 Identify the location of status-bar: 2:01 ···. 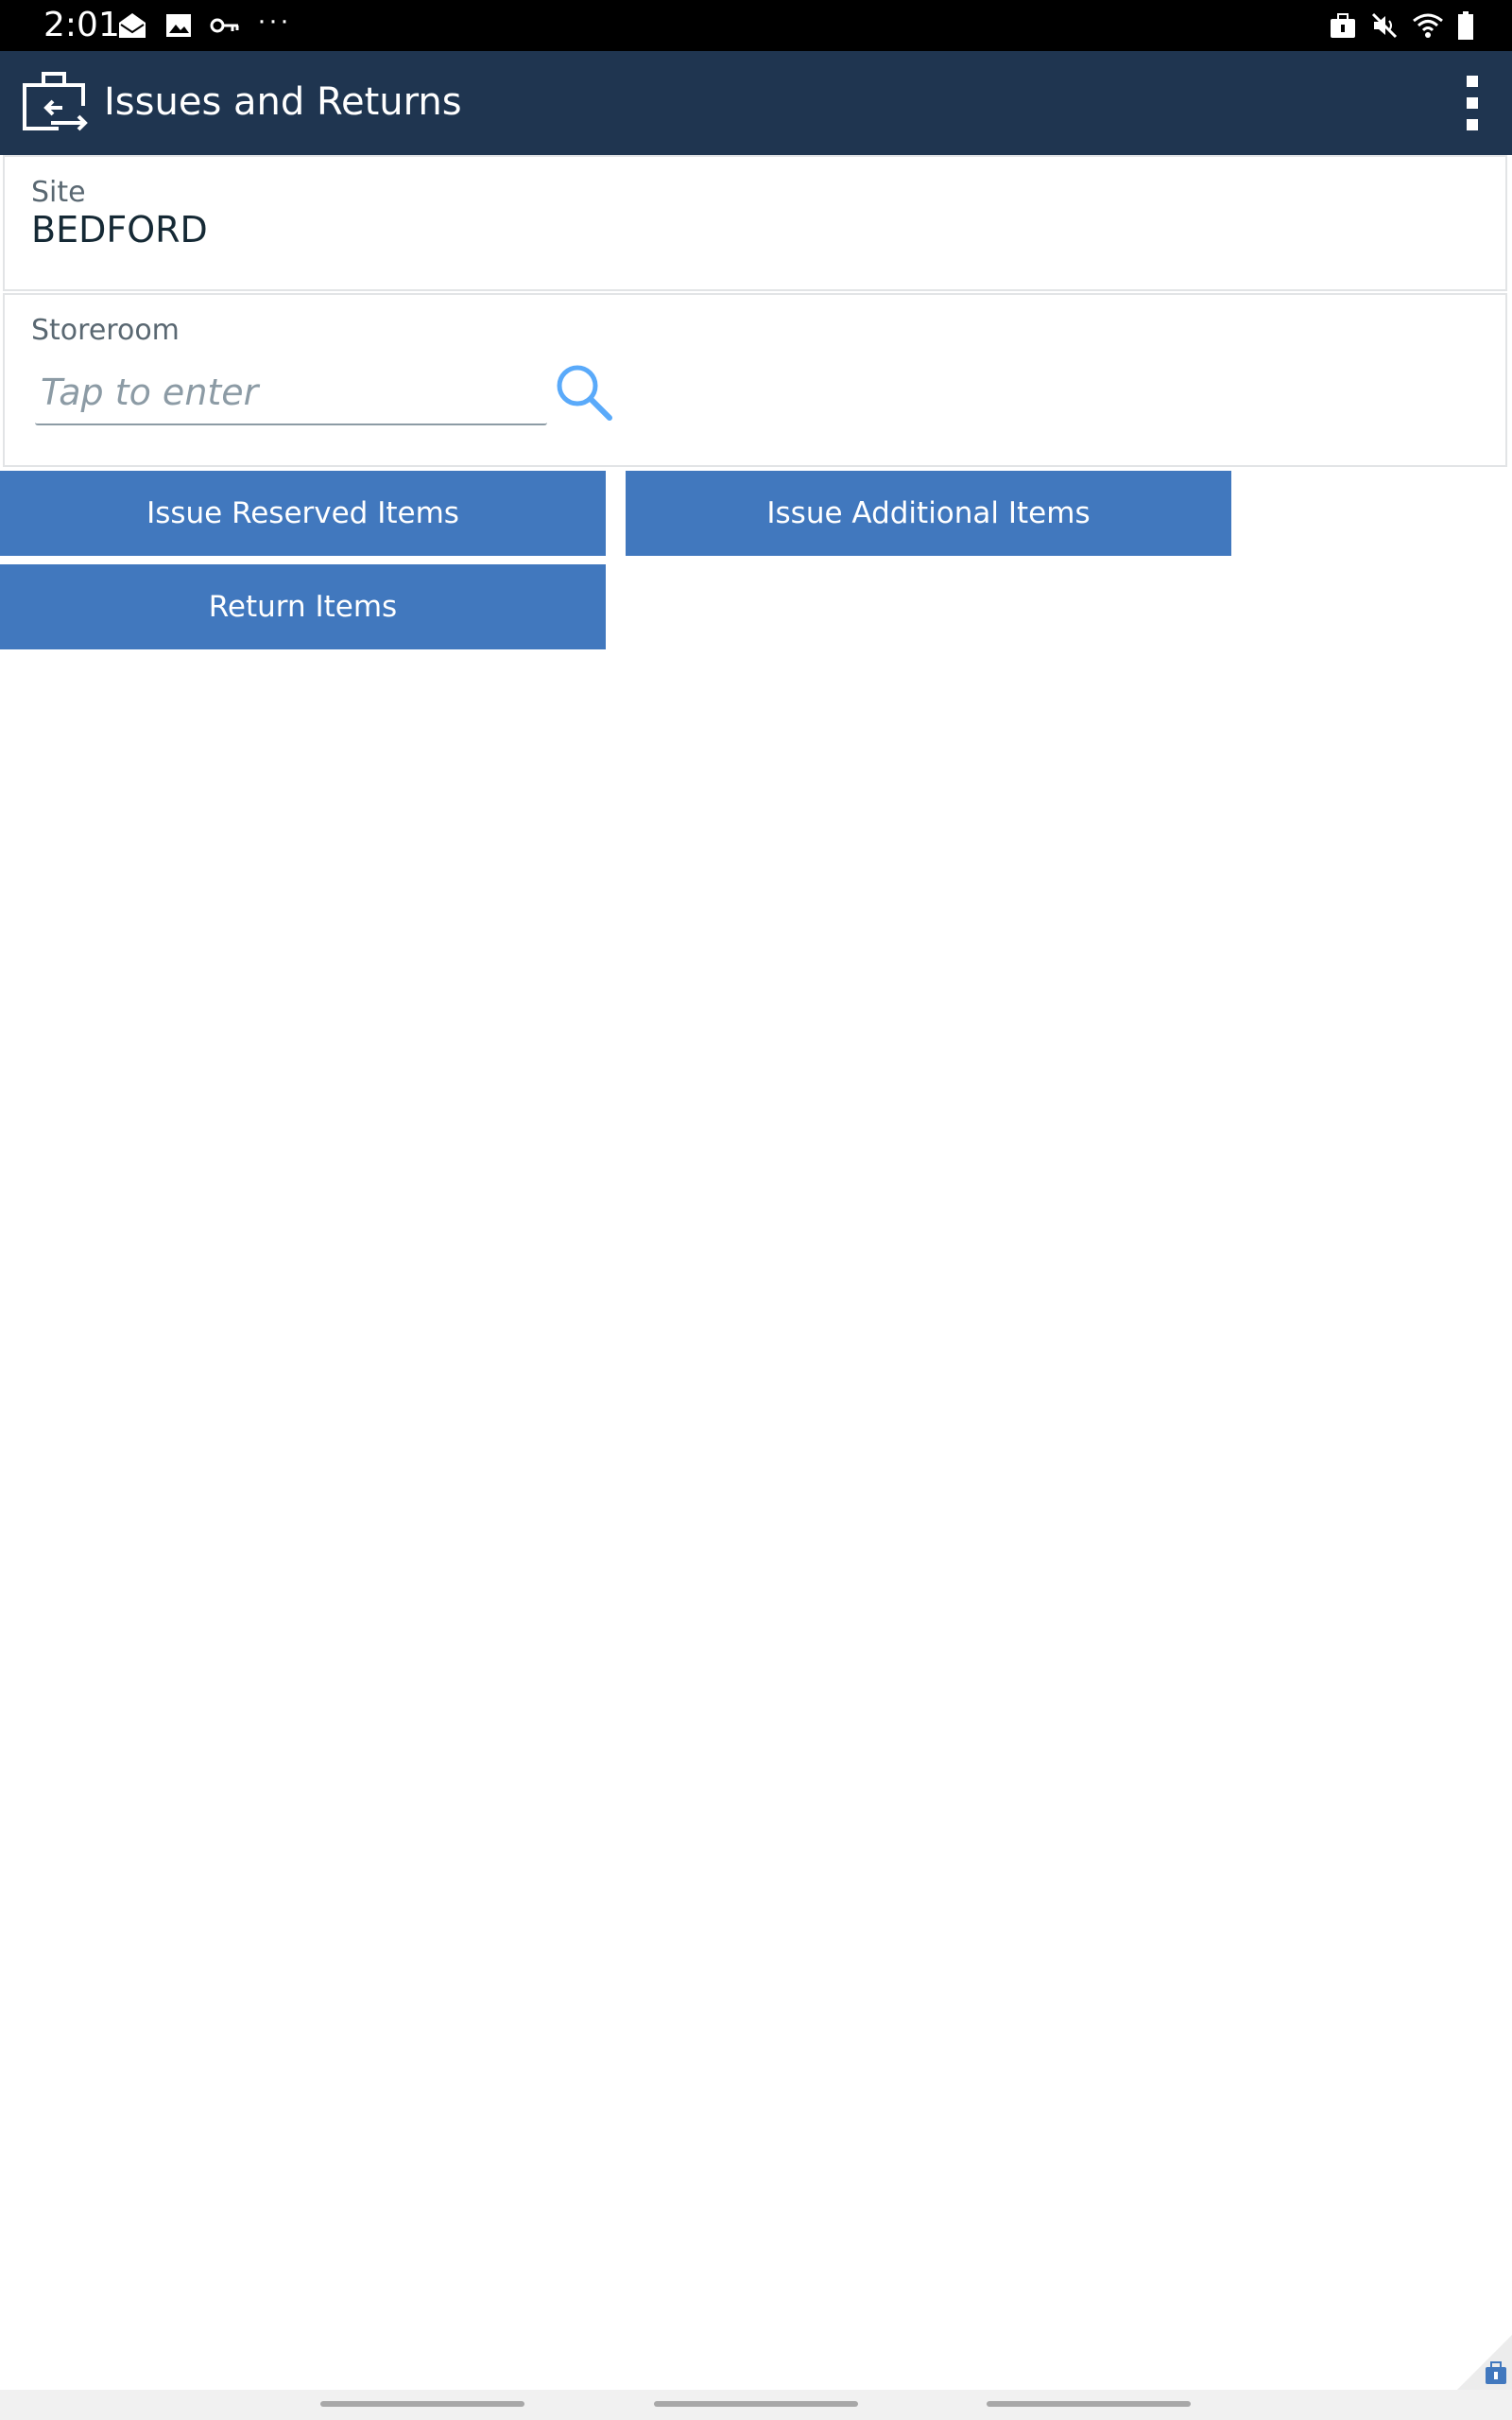
(756, 26).